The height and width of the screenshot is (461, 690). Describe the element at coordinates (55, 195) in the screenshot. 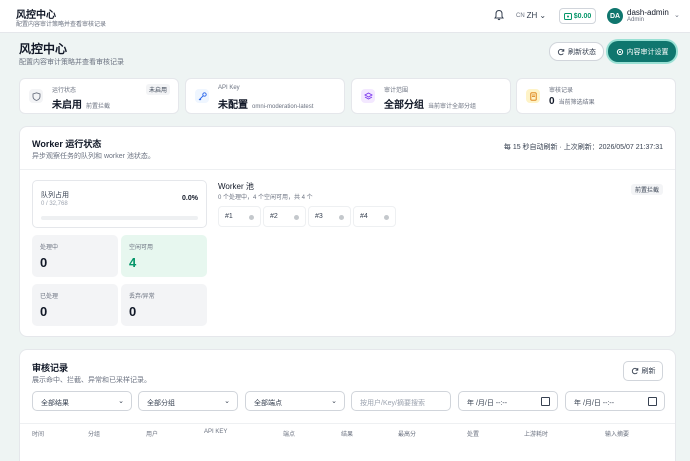

I see `queue-label: 队列占用` at that location.